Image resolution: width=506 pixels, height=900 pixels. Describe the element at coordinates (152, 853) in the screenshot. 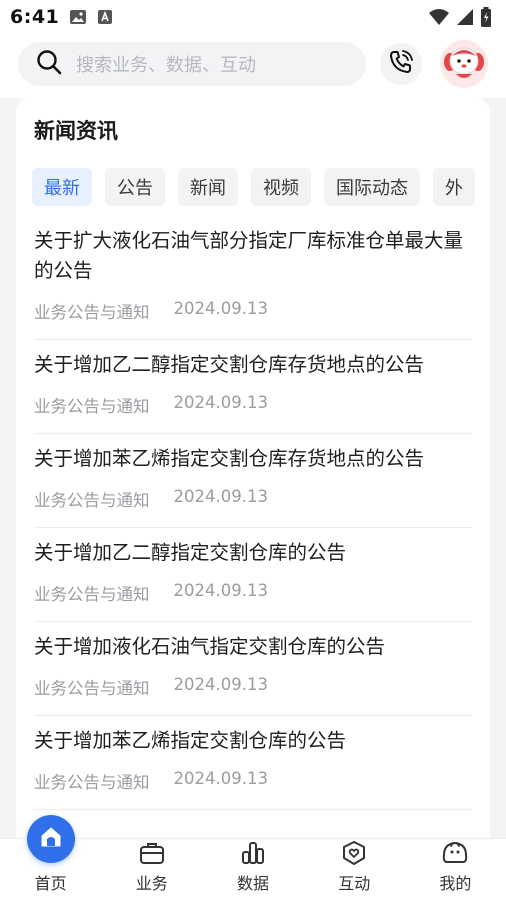

I see `briefcase-icon` at that location.